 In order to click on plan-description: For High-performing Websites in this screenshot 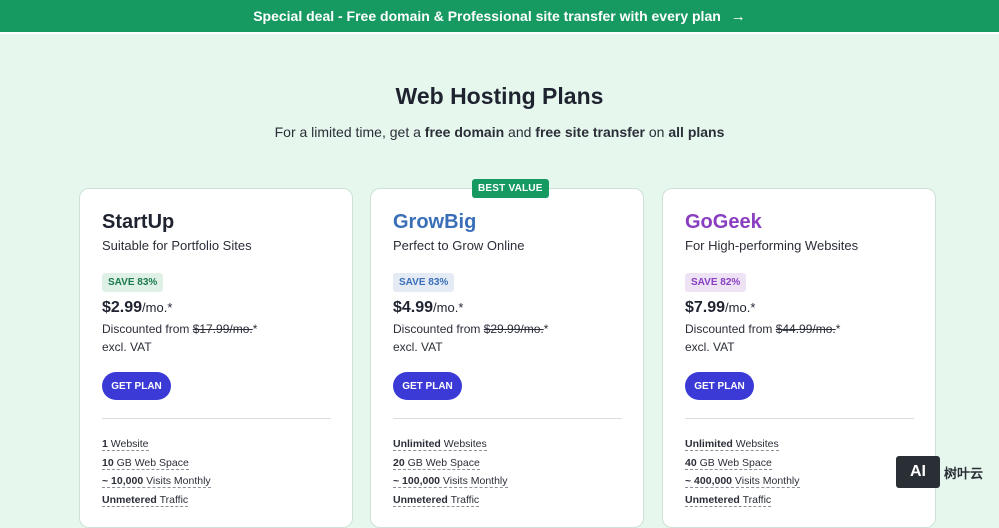, I will do `click(772, 245)`.